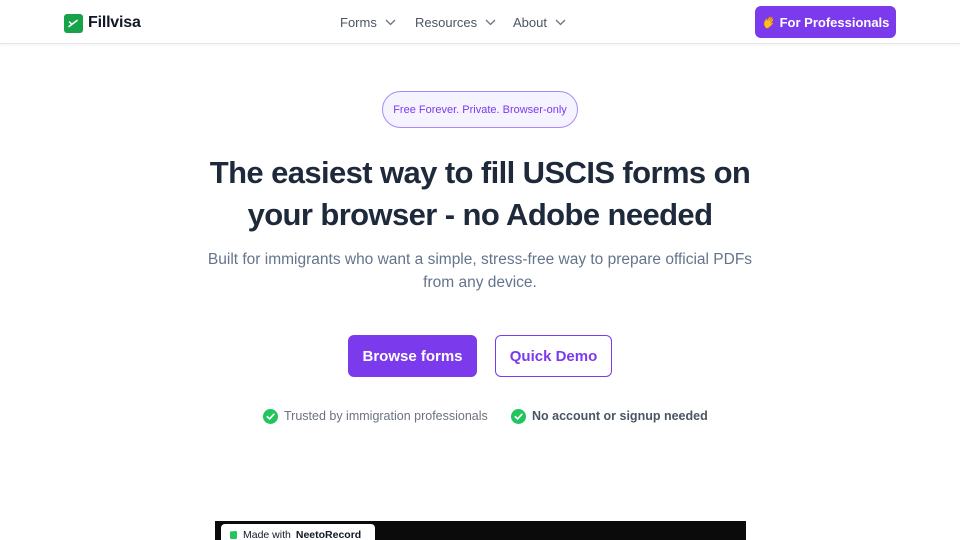 This screenshot has height=540, width=960. What do you see at coordinates (358, 22) in the screenshot?
I see `nav-forms-label: Forms` at bounding box center [358, 22].